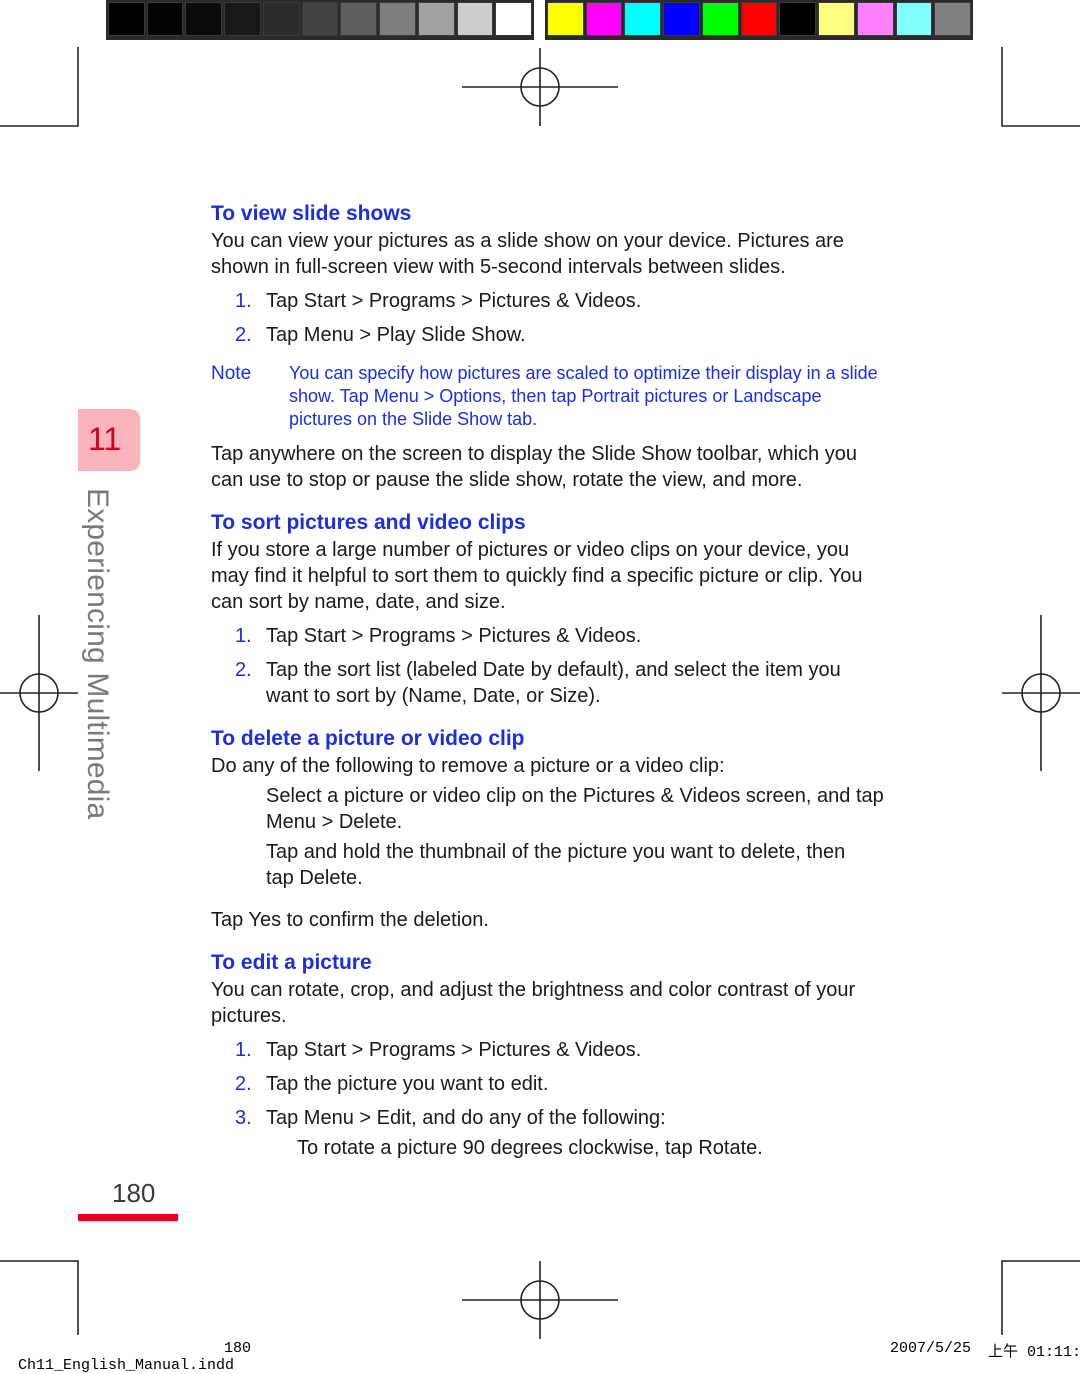 This screenshot has width=1080, height=1374. I want to click on crop-mark-bottom-left, so click(39, 1297).